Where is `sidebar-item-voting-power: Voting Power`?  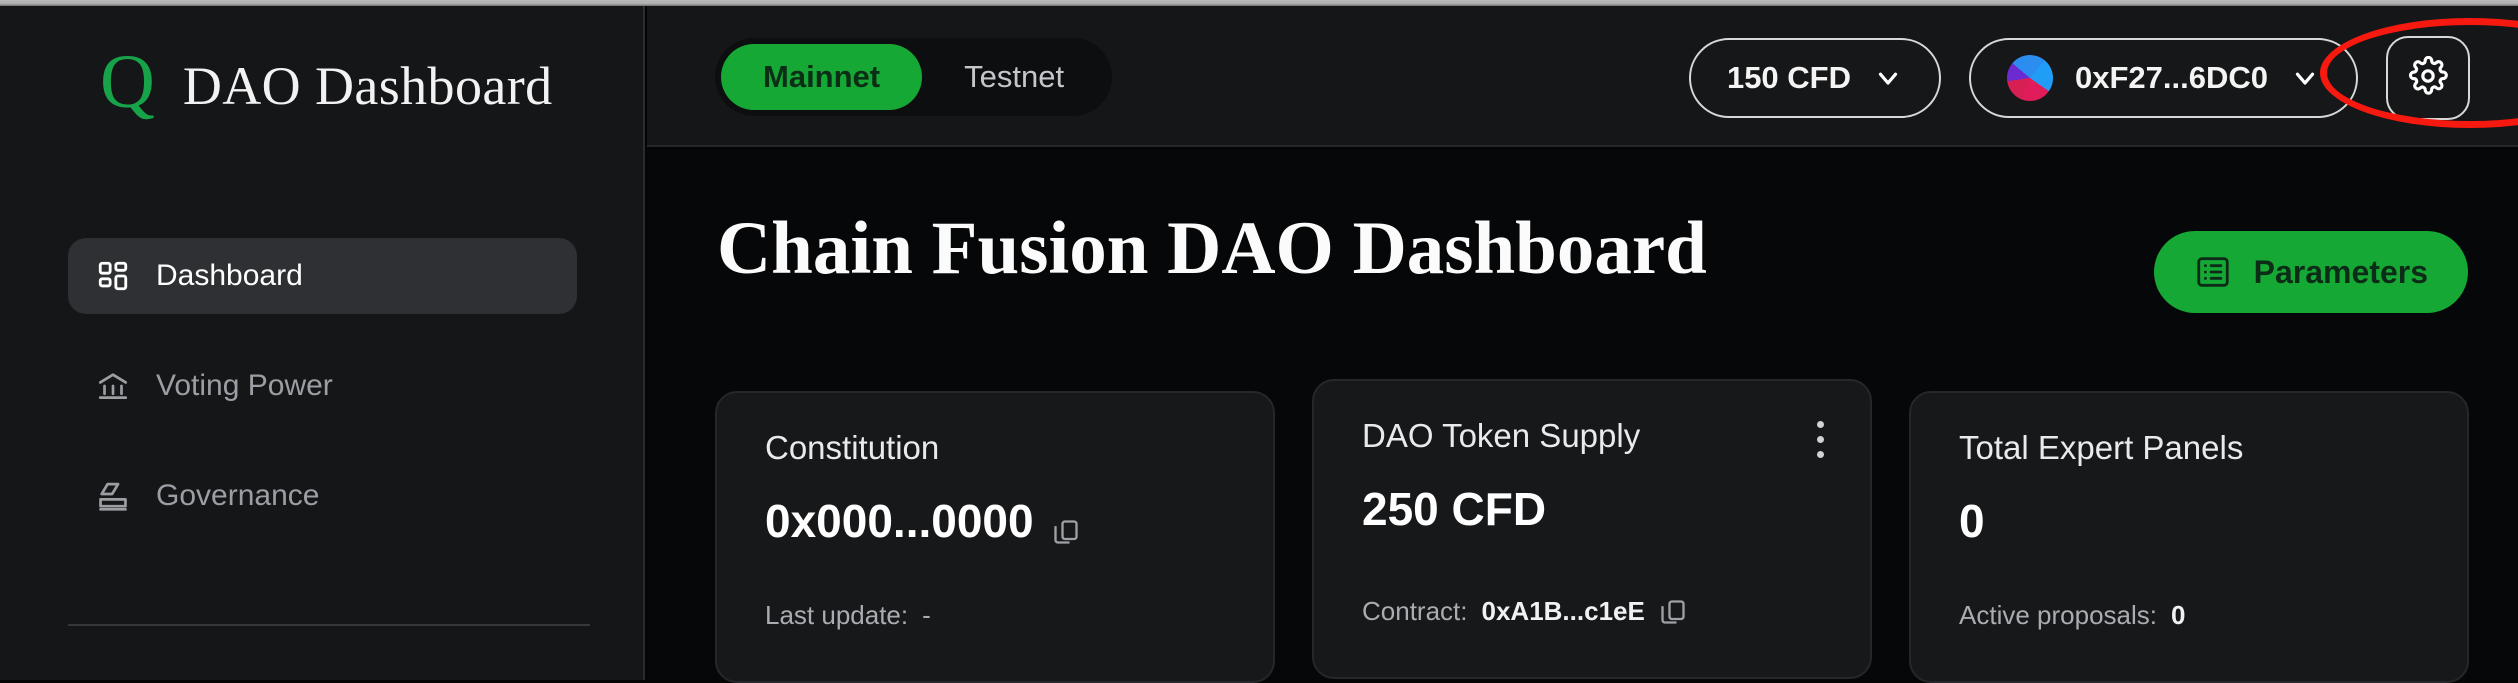 sidebar-item-voting-power: Voting Power is located at coordinates (322, 386).